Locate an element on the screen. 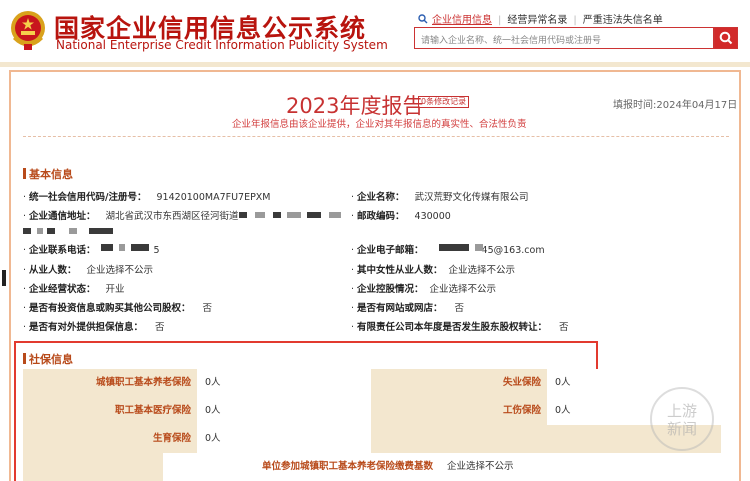 The height and width of the screenshot is (481, 750). field-employees: · 从业人数： 企业选择不公示 is located at coordinates (88, 270).